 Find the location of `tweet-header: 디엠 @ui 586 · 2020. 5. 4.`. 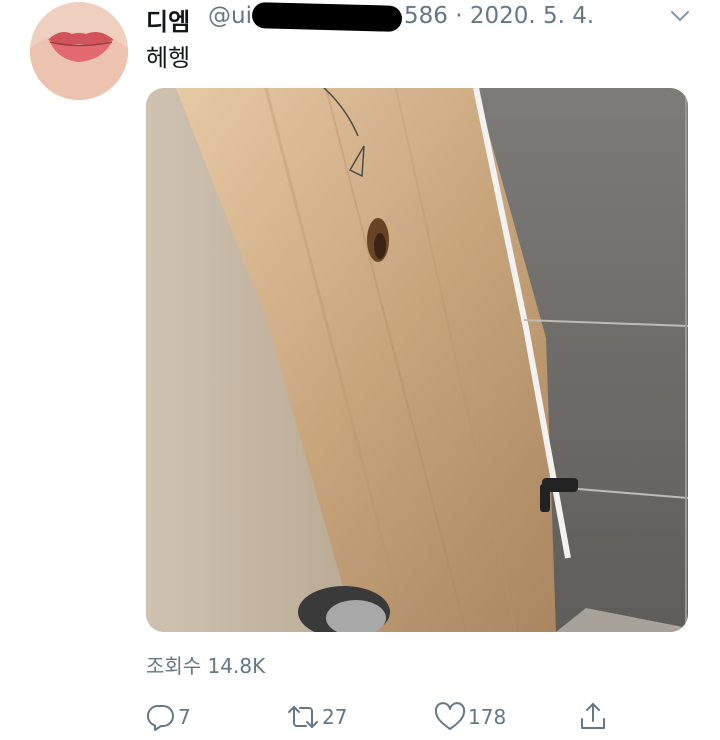

tweet-header: 디엠 @ui 586 · 2020. 5. 4. is located at coordinates (426, 18).